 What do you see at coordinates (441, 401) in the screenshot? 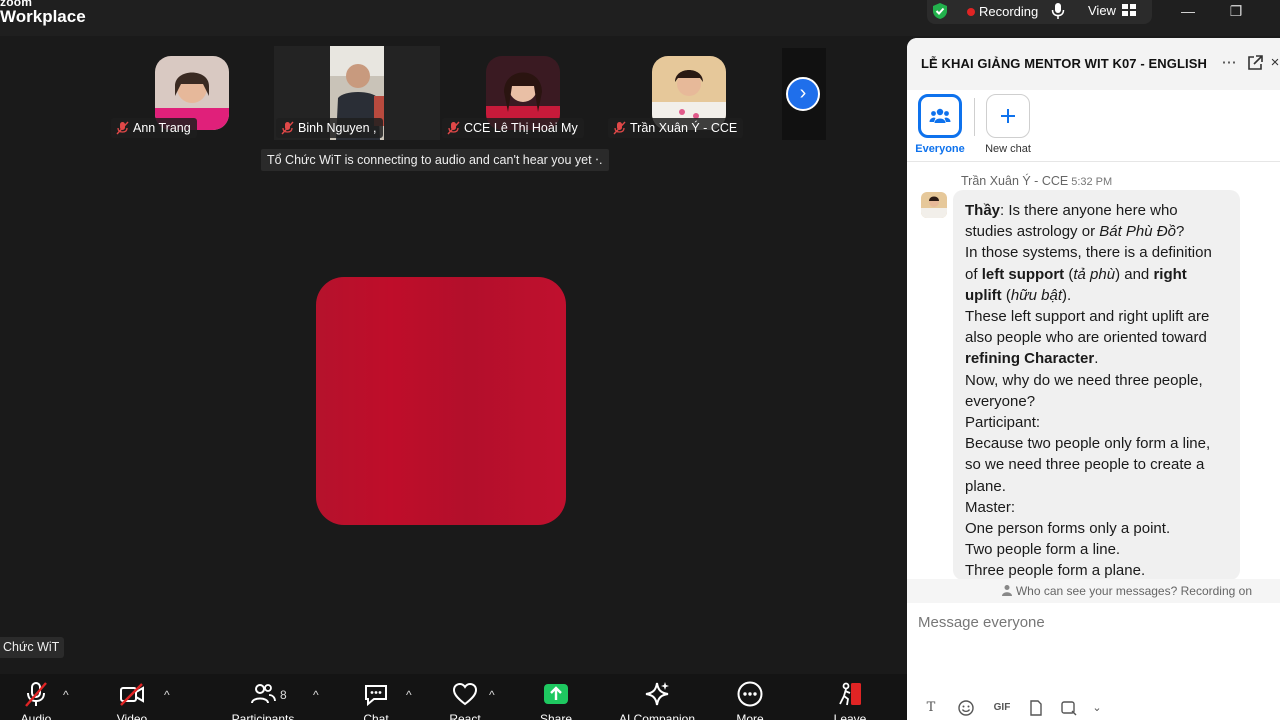
I see `active-speaker-video` at bounding box center [441, 401].